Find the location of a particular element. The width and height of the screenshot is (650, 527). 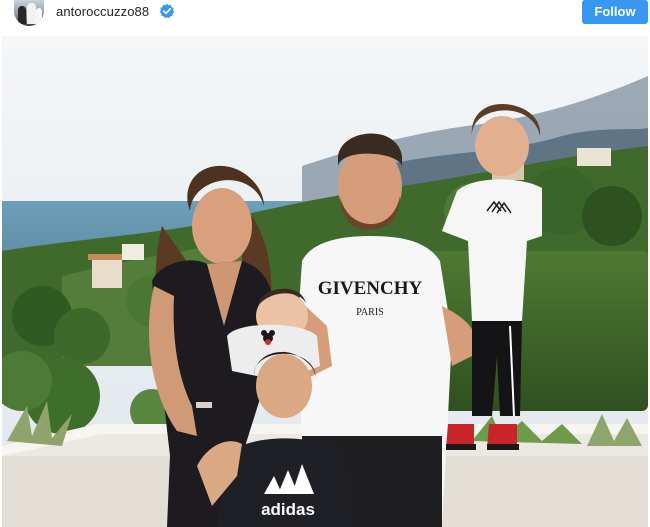

profile-avatar is located at coordinates (29, 13).